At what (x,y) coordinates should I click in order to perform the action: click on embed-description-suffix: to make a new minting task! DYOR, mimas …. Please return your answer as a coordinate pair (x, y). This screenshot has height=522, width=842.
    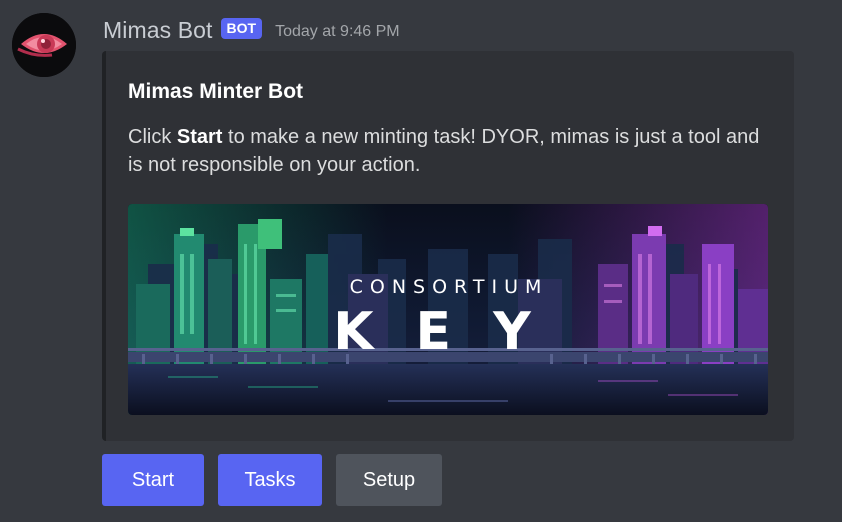
    Looking at the image, I should click on (444, 151).